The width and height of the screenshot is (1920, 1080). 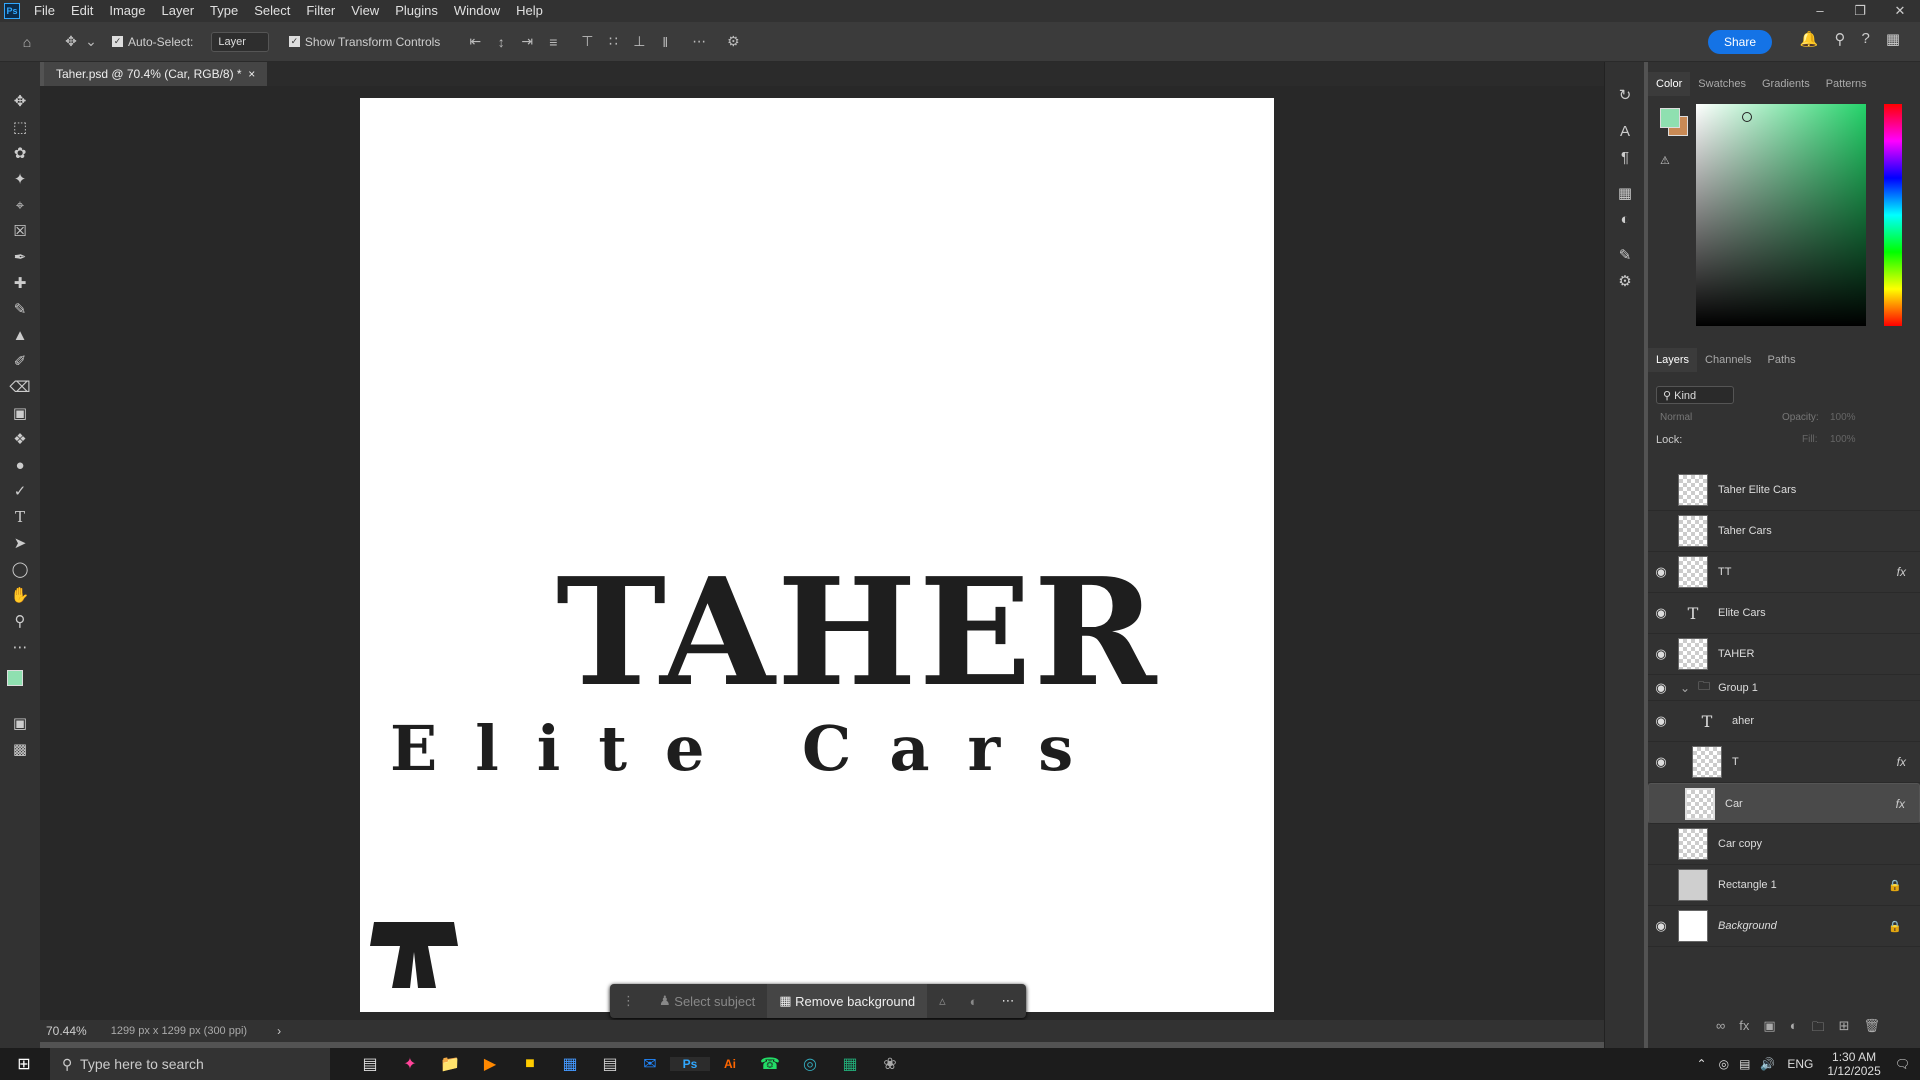 What do you see at coordinates (890, 1064) in the screenshot?
I see `paint-icon: ❀` at bounding box center [890, 1064].